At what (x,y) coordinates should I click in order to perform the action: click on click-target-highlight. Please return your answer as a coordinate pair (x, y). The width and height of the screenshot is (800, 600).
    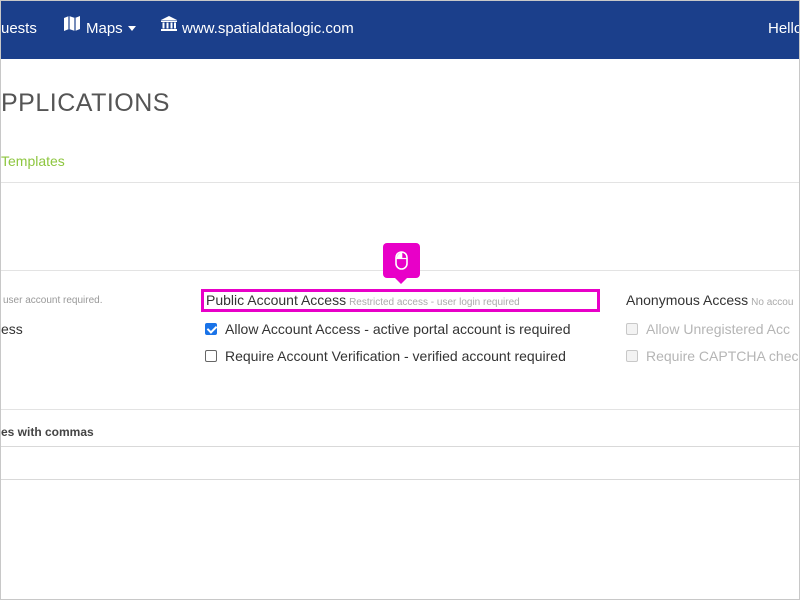
    Looking at the image, I should click on (400, 300).